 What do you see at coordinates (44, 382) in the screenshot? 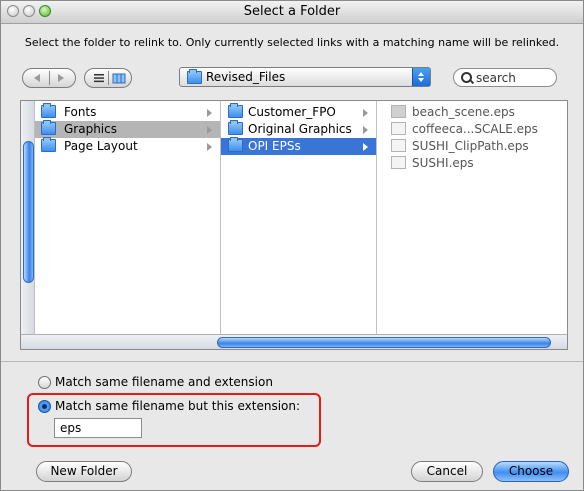
I see `match-extension-radio` at bounding box center [44, 382].